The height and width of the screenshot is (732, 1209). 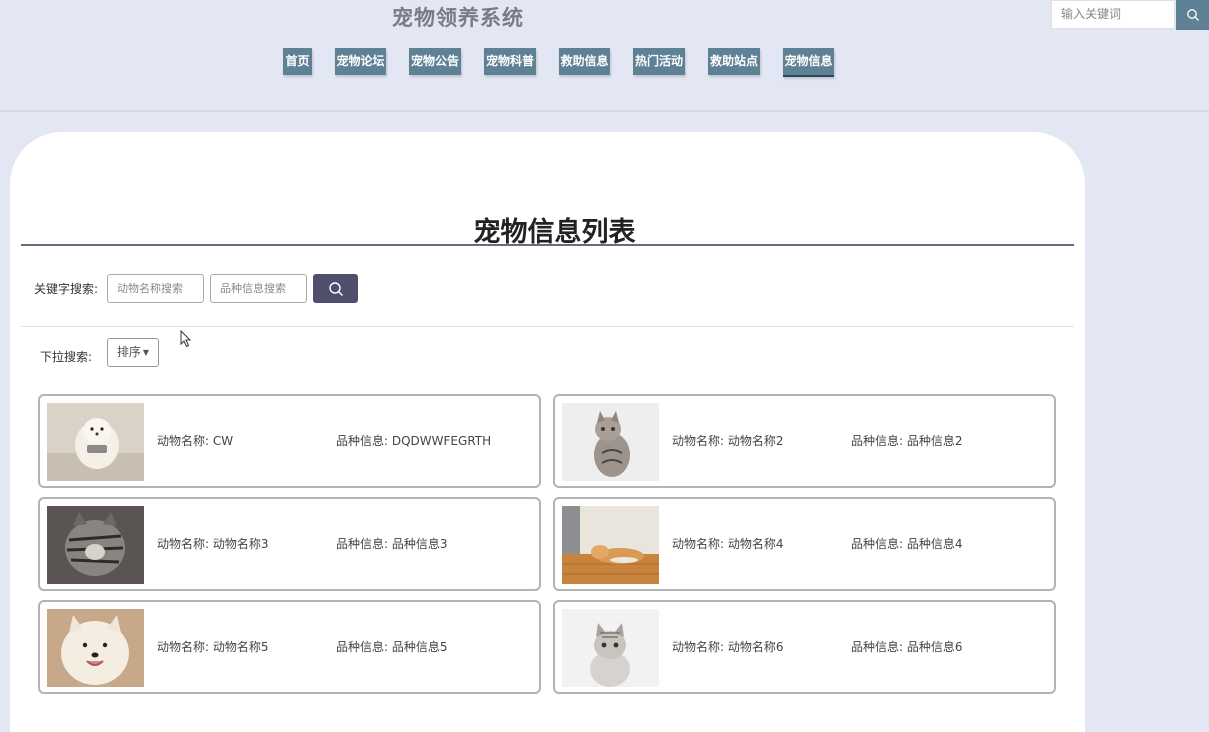 I want to click on pet-breed-value: 品种信息6, so click(x=934, y=647).